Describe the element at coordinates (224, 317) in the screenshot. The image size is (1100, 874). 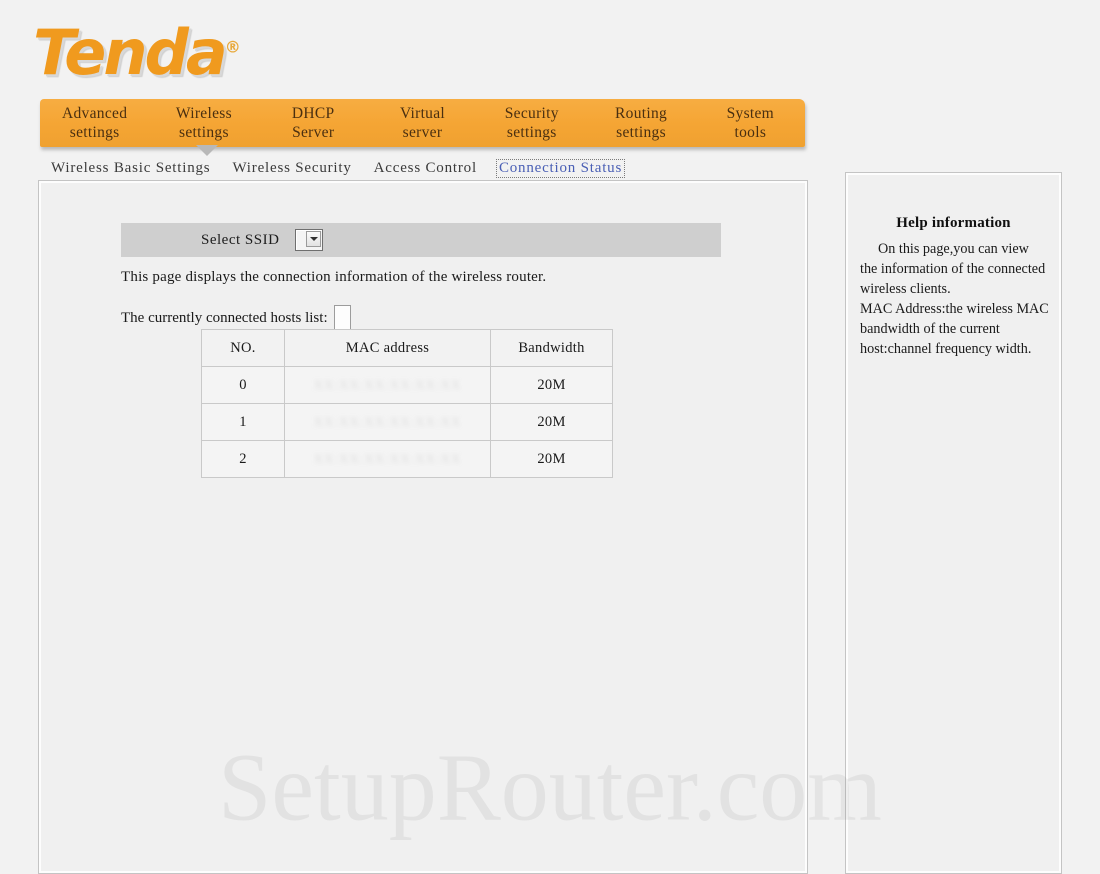
I see `hosts-list-label: The currently connected hosts list:` at that location.